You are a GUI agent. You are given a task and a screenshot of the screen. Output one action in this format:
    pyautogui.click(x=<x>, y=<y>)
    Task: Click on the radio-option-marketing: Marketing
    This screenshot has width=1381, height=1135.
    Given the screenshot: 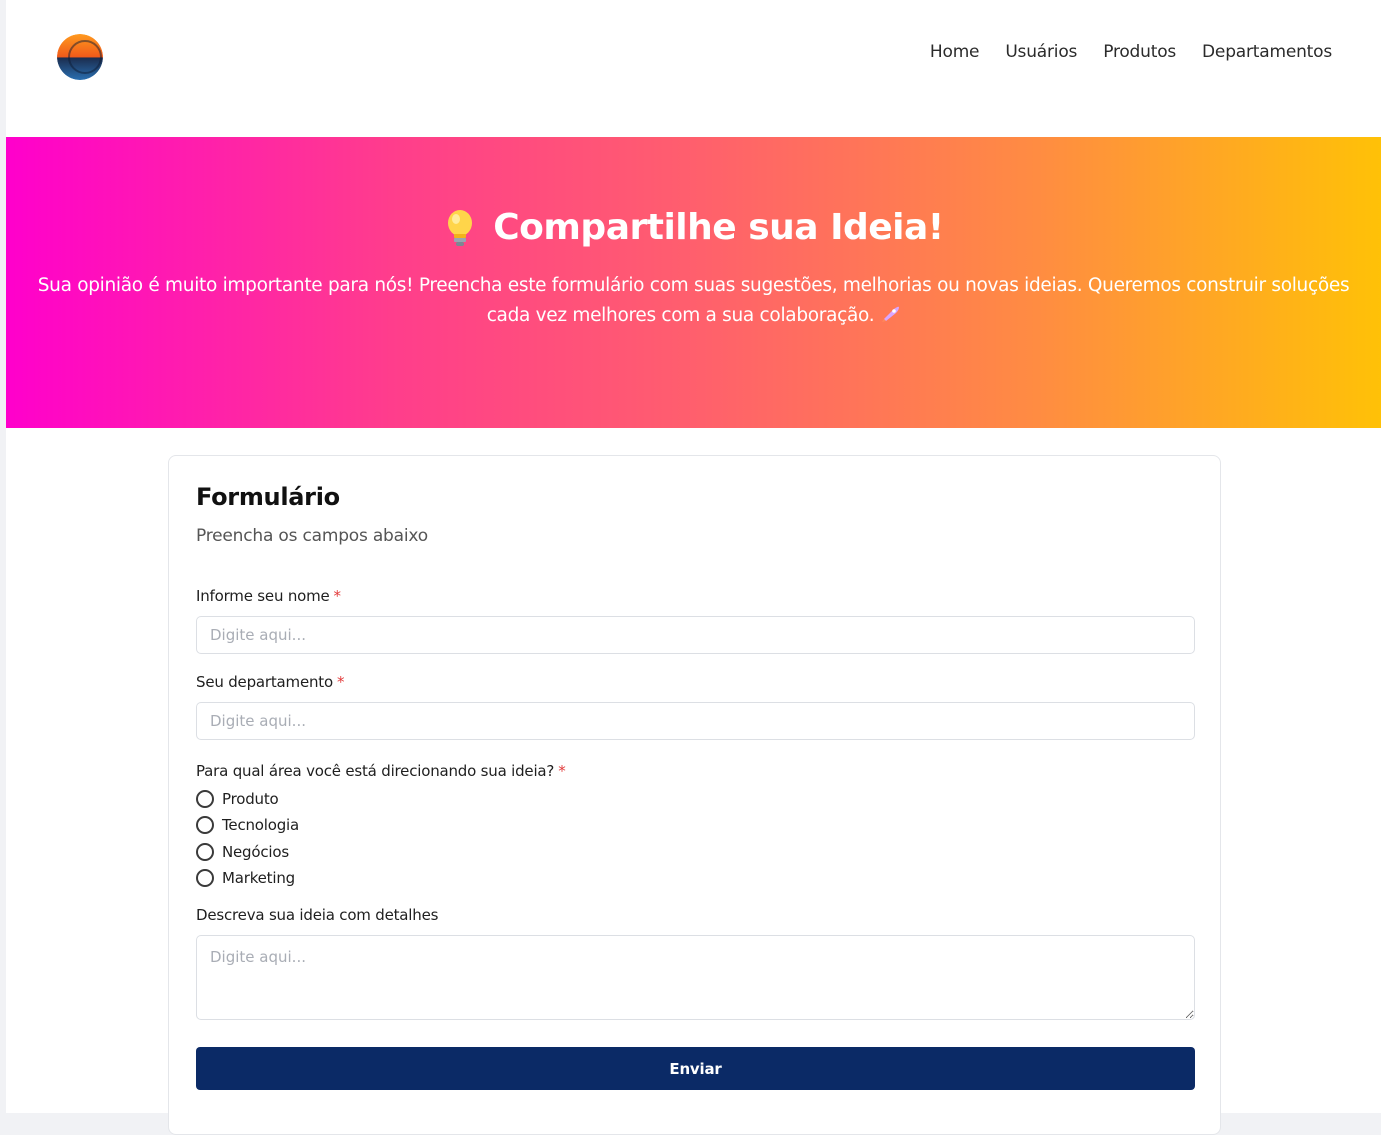 What is the action you would take?
    pyautogui.click(x=245, y=878)
    